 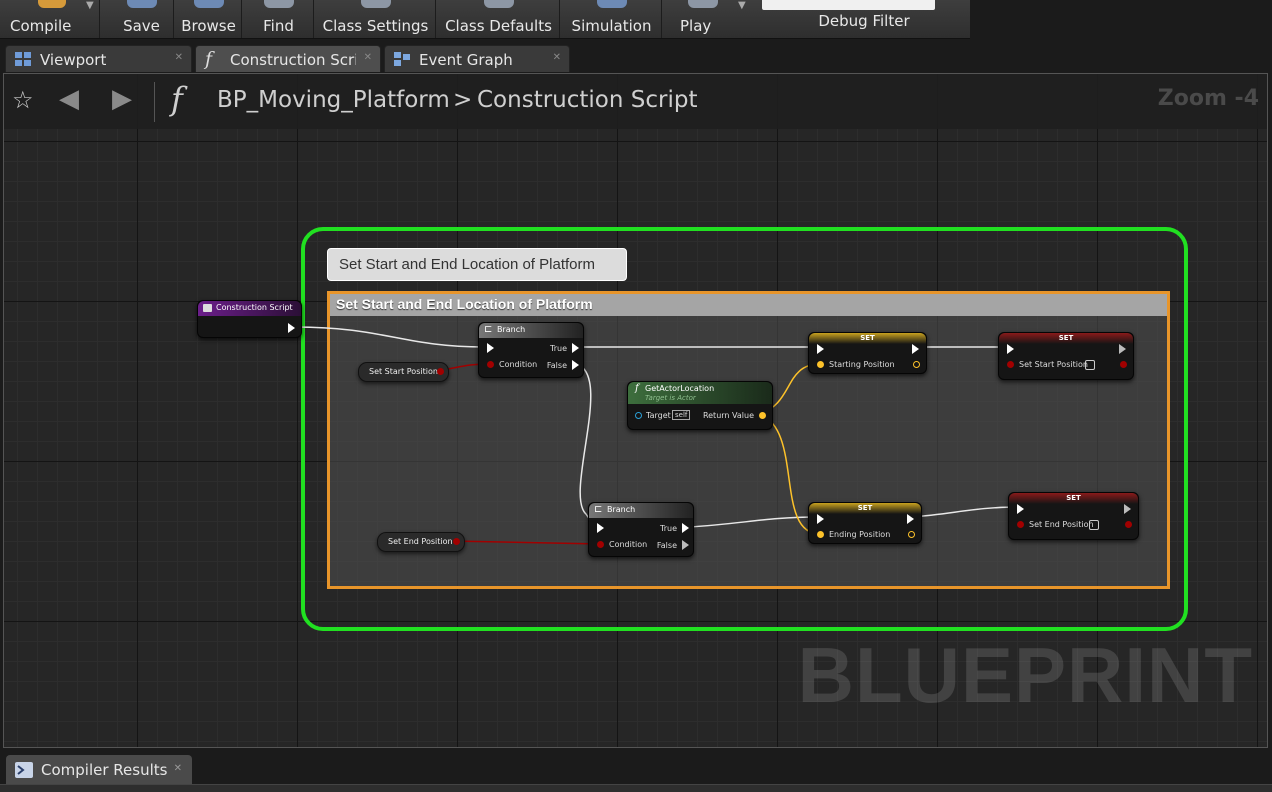 I want to click on debug-filter-dropdown, so click(x=848, y=5).